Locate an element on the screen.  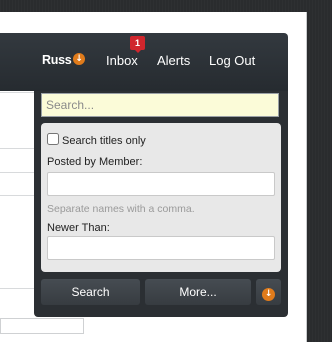
inbox-badge: 1 is located at coordinates (137, 44).